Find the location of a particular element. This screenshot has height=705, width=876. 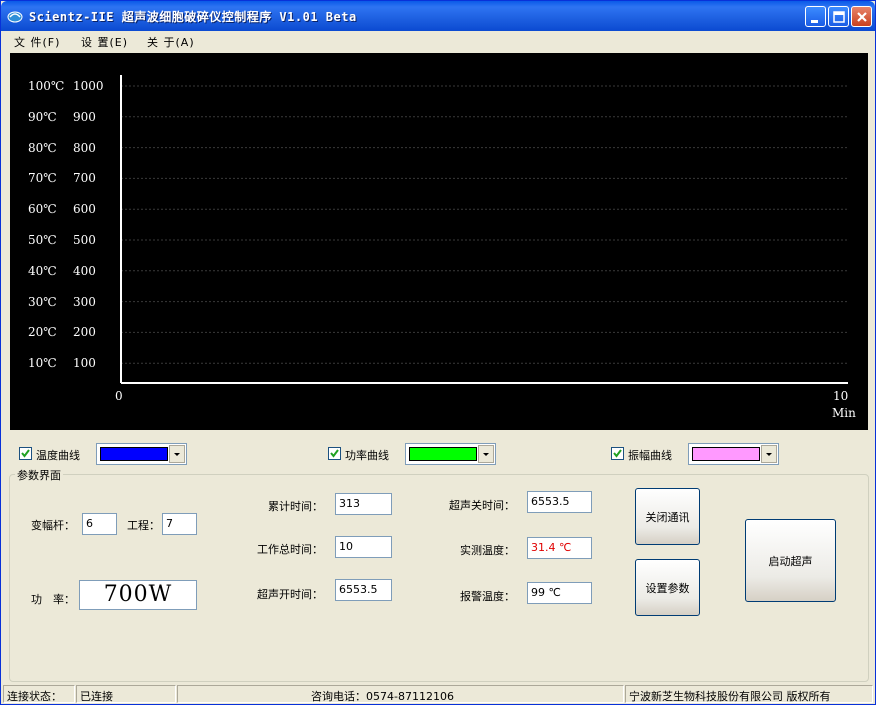

y-tick-temperature: 80℃ is located at coordinates (42, 147).